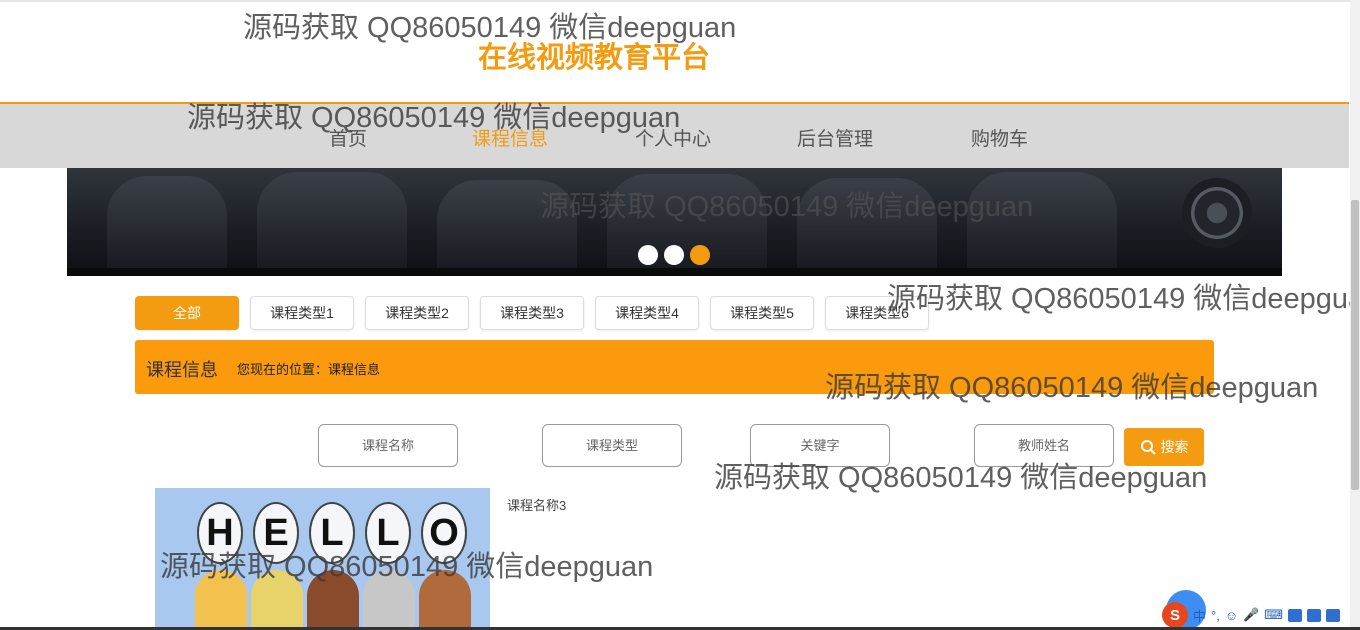 The width and height of the screenshot is (1360, 630). Describe the element at coordinates (1355, 345) in the screenshot. I see `scrollbar-thumb` at that location.